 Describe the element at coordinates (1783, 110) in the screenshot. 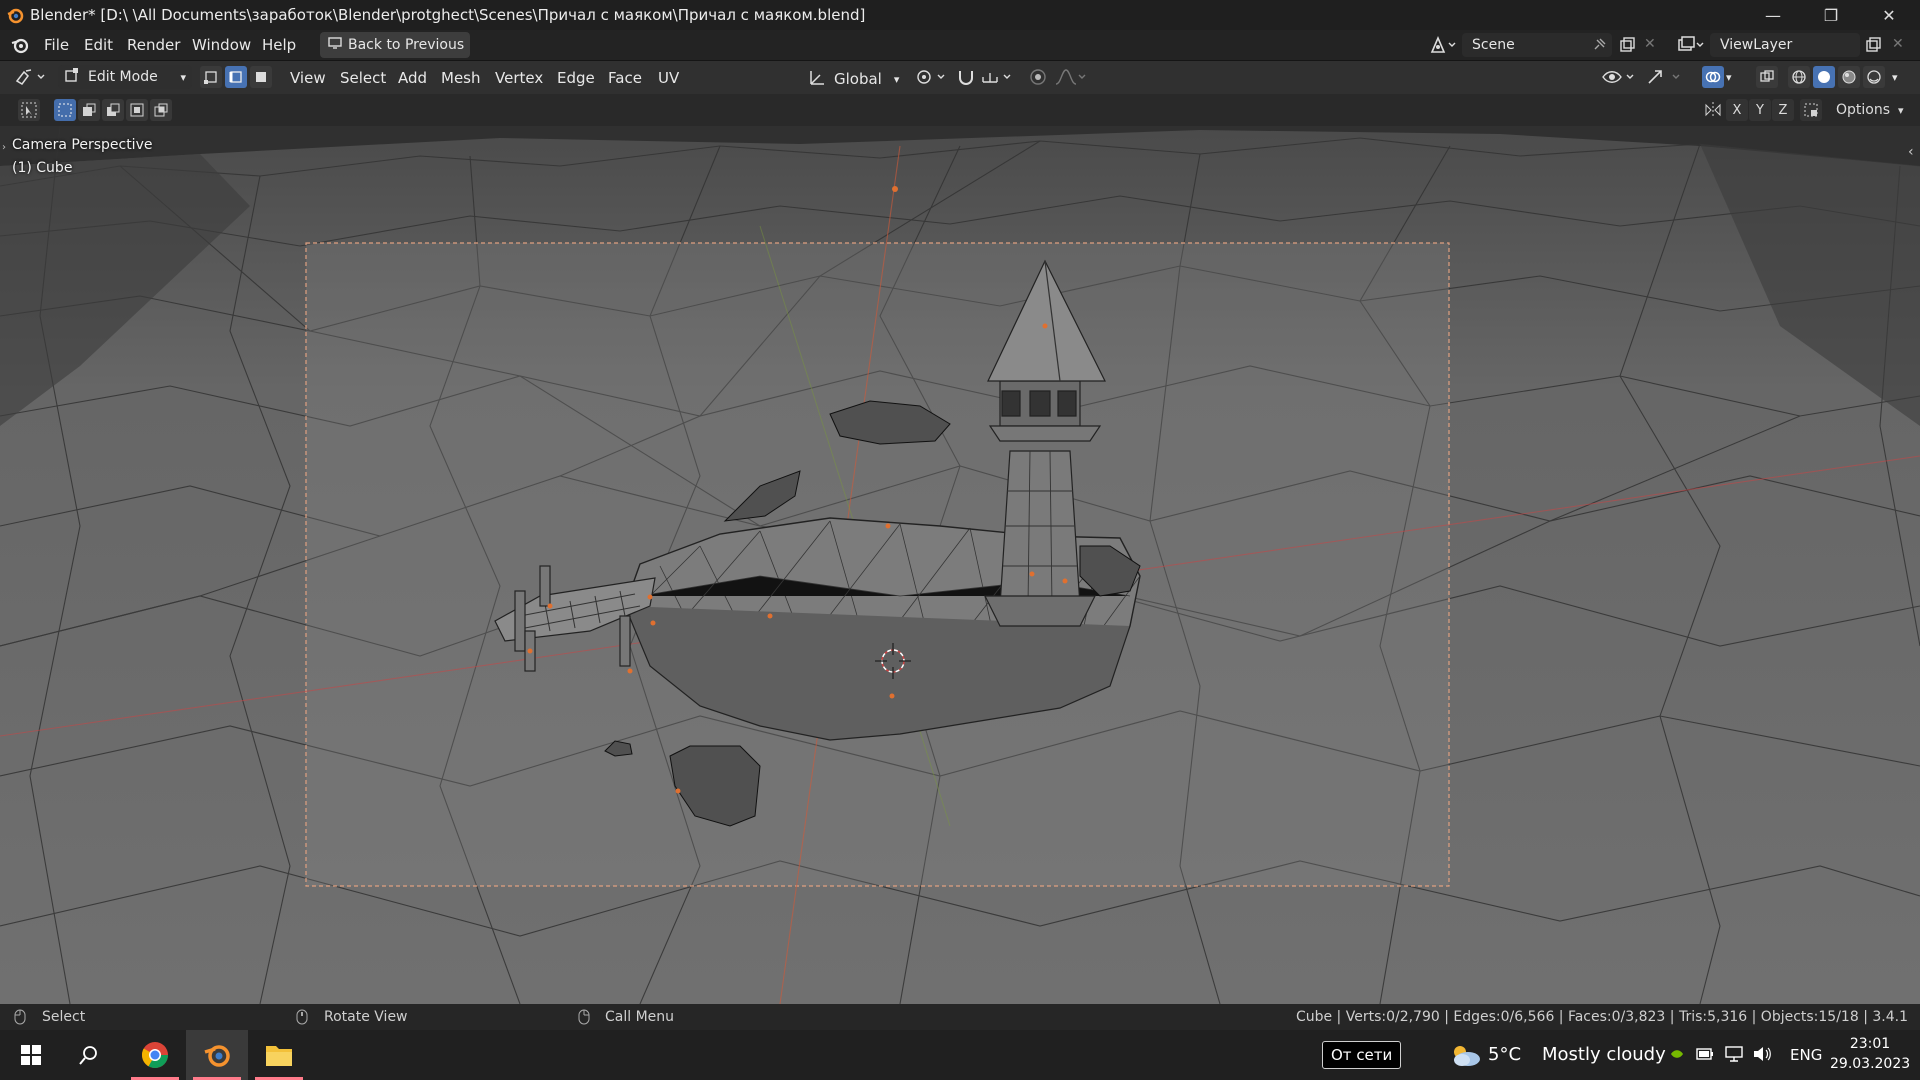

I see `mirror-z-button: Z` at that location.